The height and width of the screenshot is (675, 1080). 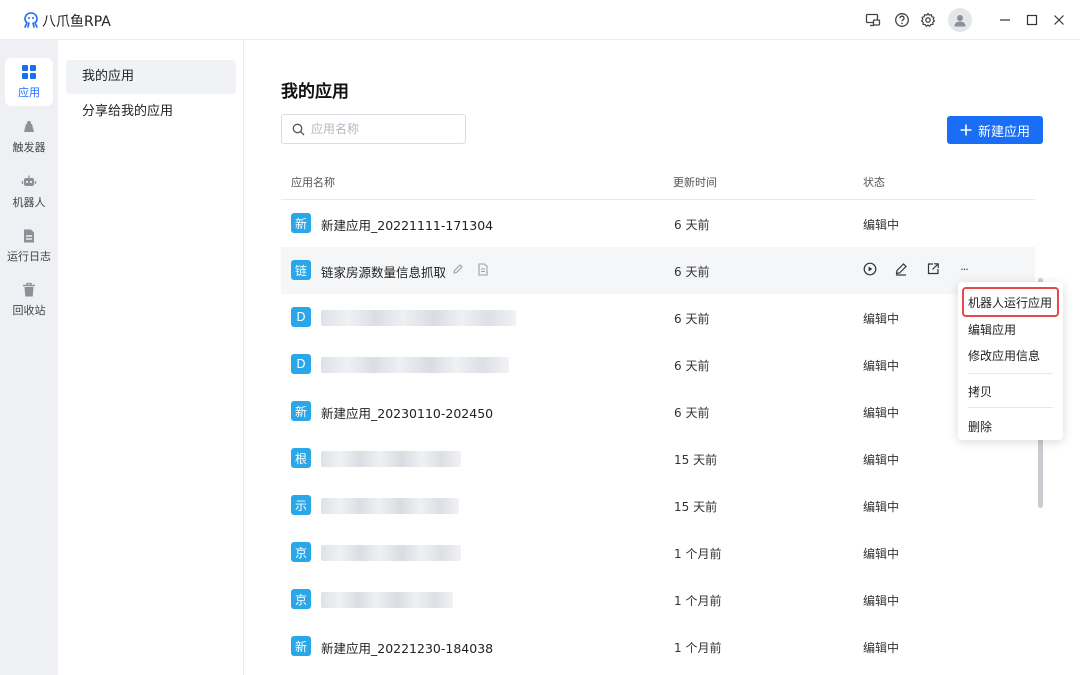 I want to click on user-icon, so click(x=960, y=21).